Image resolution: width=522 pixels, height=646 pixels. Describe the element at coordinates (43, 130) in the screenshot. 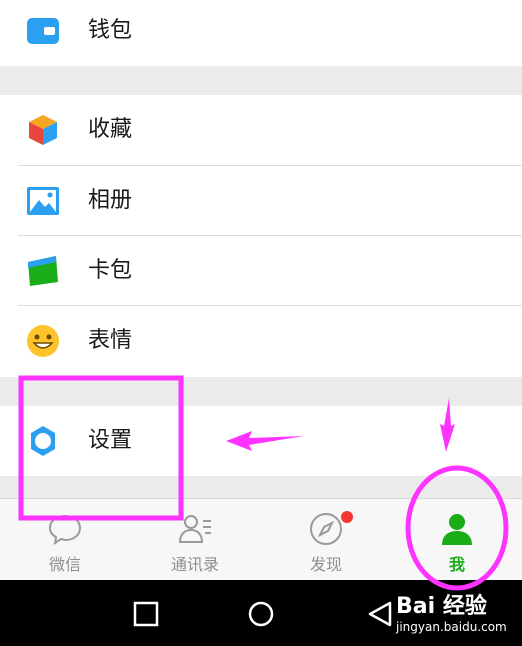

I see `cube-icon` at that location.